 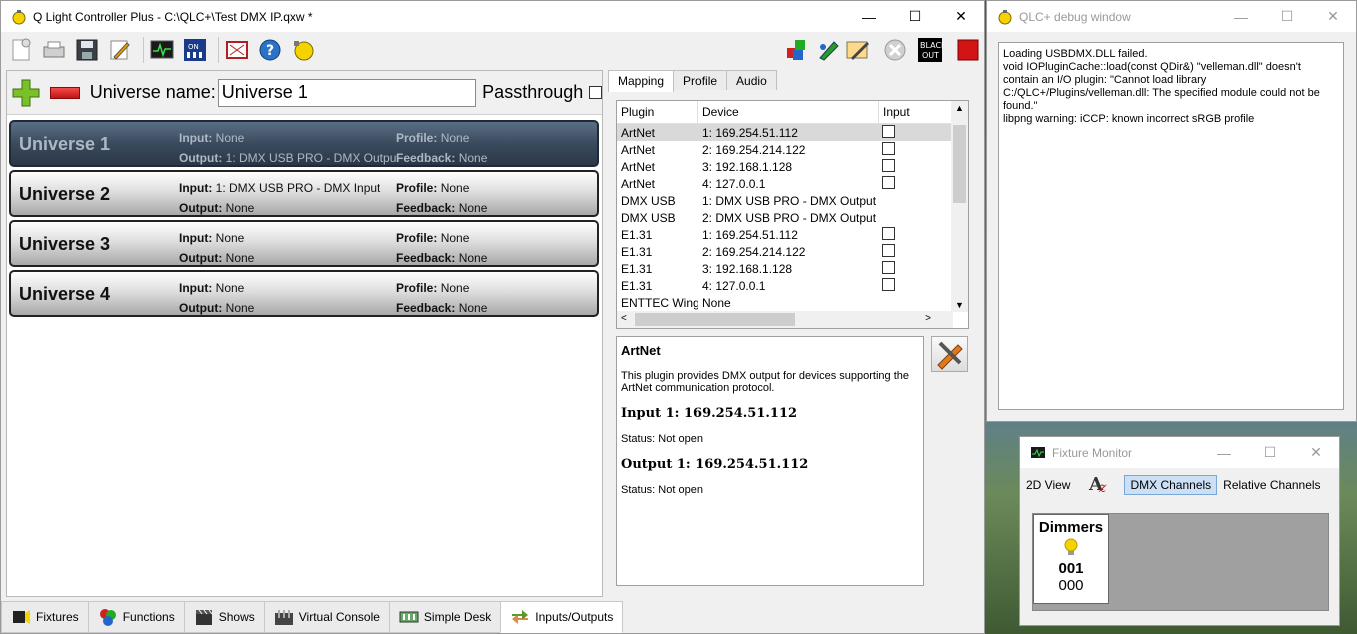 What do you see at coordinates (195, 50) in the screenshot?
I see `dmx-address-tool-icon: ON` at bounding box center [195, 50].